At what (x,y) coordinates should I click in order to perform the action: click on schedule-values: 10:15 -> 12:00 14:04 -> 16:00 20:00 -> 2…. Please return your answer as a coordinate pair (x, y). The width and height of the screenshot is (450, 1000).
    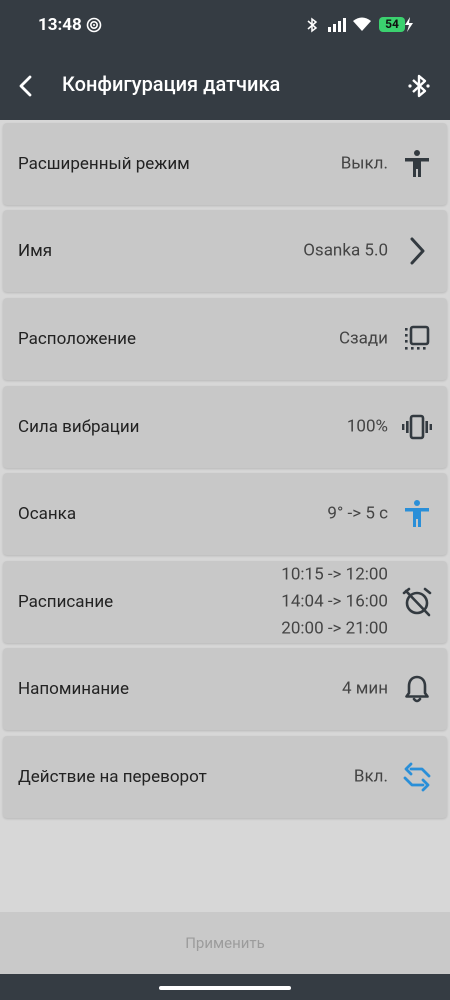
    Looking at the image, I should click on (334, 602).